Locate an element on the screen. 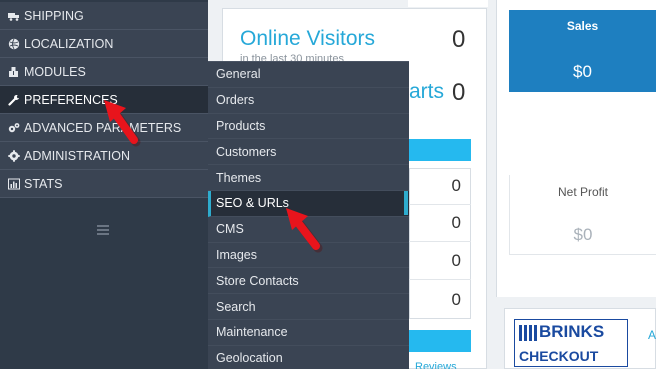 The image size is (656, 369). sales-label: Sales is located at coordinates (582, 26).